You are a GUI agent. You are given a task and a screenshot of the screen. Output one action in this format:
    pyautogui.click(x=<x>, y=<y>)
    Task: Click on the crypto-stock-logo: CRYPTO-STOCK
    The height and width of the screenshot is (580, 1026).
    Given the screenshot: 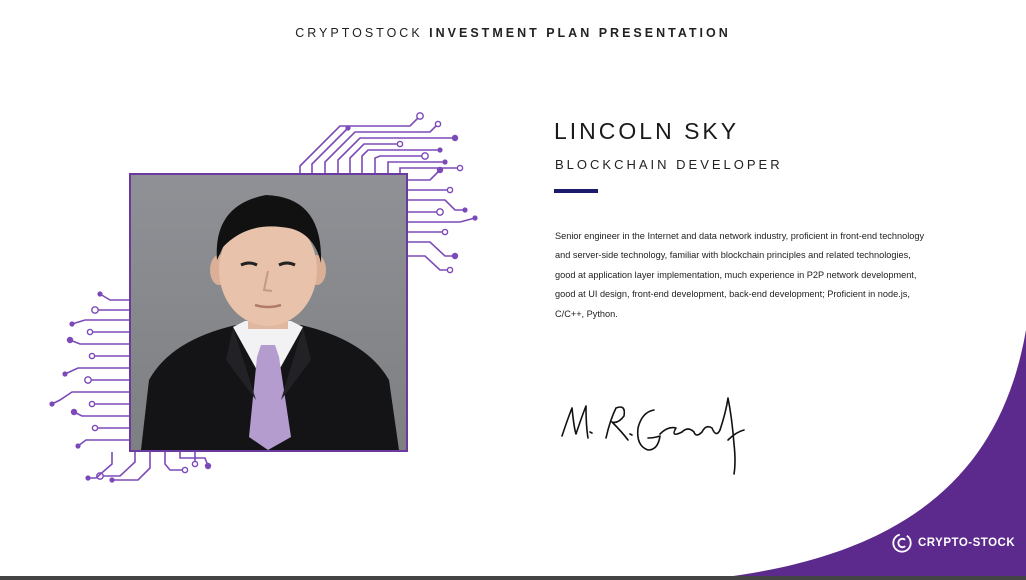 What is the action you would take?
    pyautogui.click(x=953, y=543)
    